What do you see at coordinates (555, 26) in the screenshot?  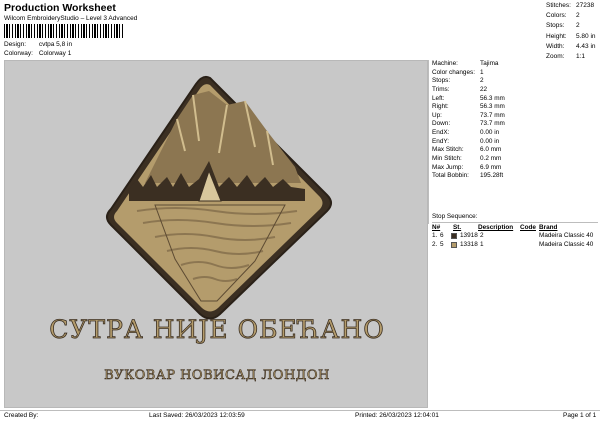 I see `stat-label: Stops:` at bounding box center [555, 26].